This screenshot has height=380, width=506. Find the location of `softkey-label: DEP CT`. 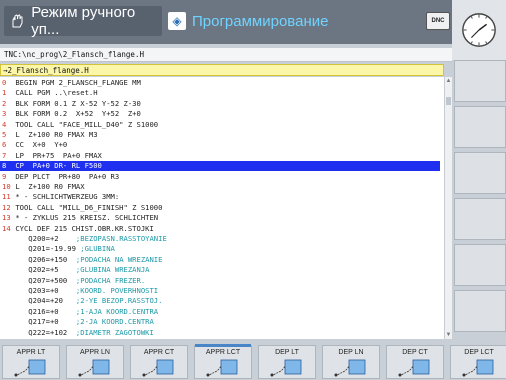

softkey-label: DEP CT is located at coordinates (415, 352).